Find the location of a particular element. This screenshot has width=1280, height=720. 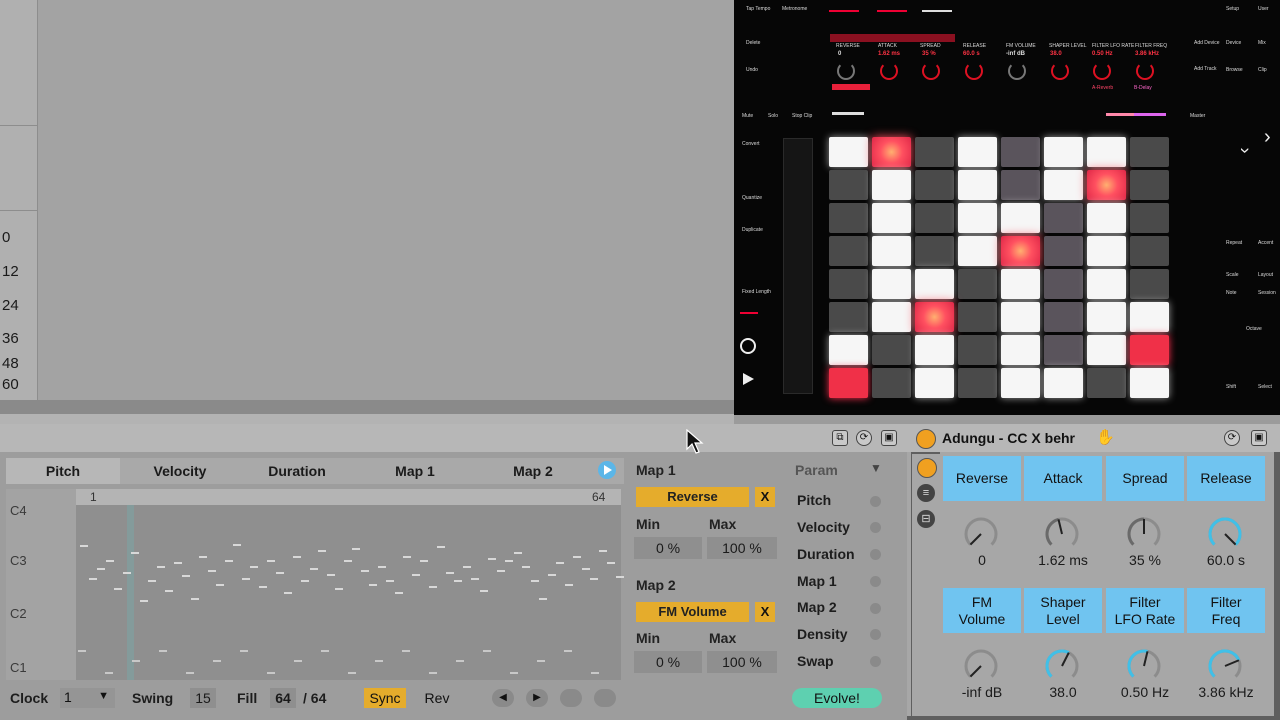

map-2-target: FM Volume is located at coordinates (692, 612).